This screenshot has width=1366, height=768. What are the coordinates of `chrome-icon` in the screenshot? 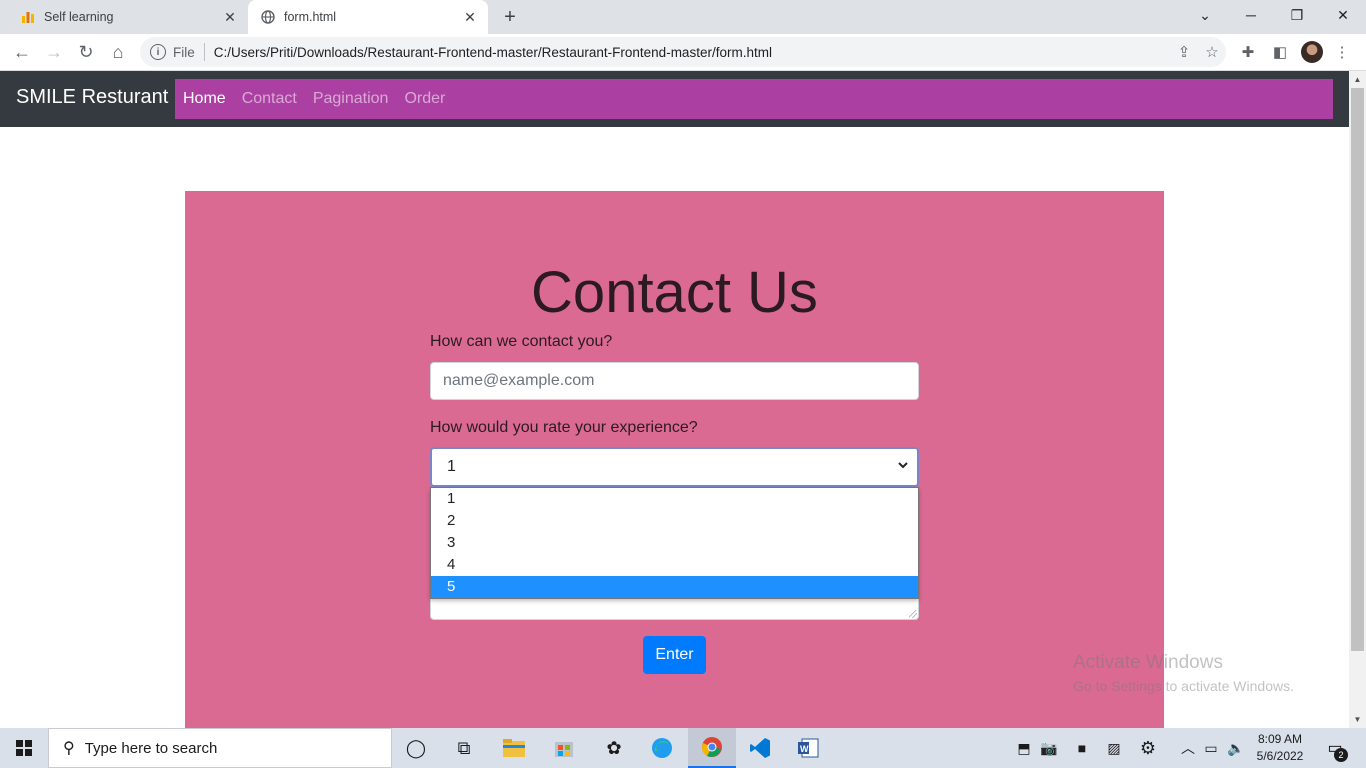 It's located at (712, 748).